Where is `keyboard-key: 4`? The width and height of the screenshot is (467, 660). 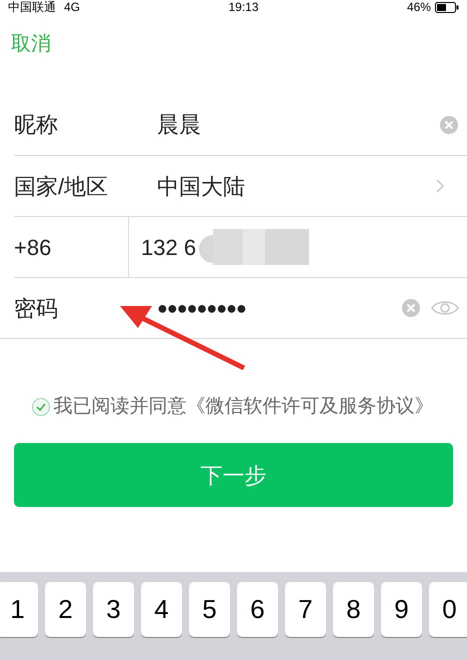
keyboard-key: 4 is located at coordinates (161, 609).